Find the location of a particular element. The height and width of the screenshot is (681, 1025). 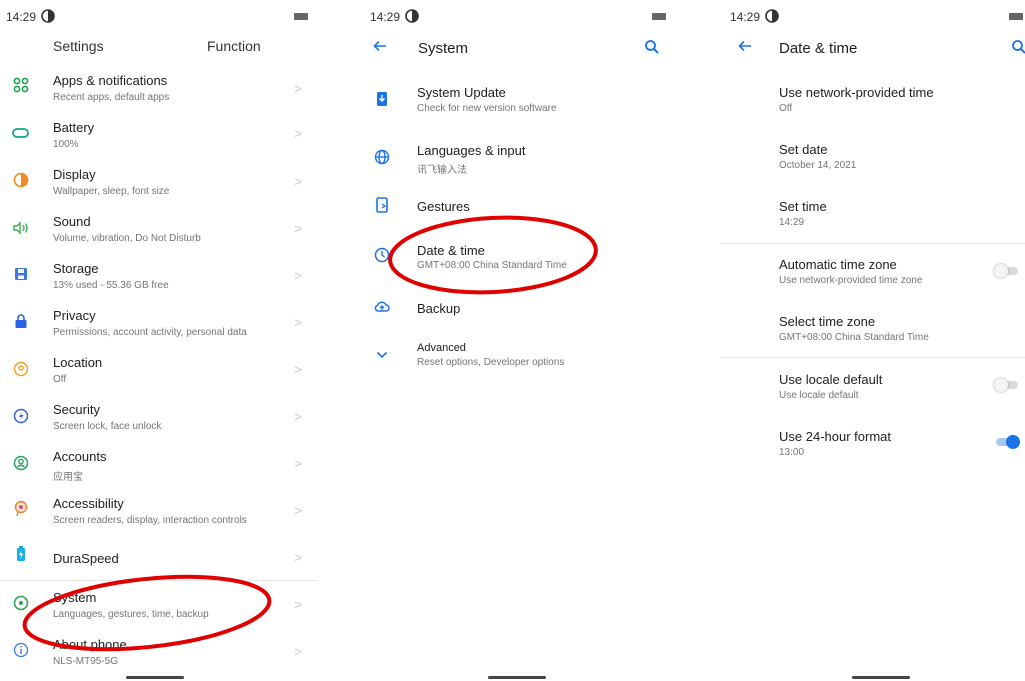

item-subtitle: Use locale default is located at coordinates (819, 395).